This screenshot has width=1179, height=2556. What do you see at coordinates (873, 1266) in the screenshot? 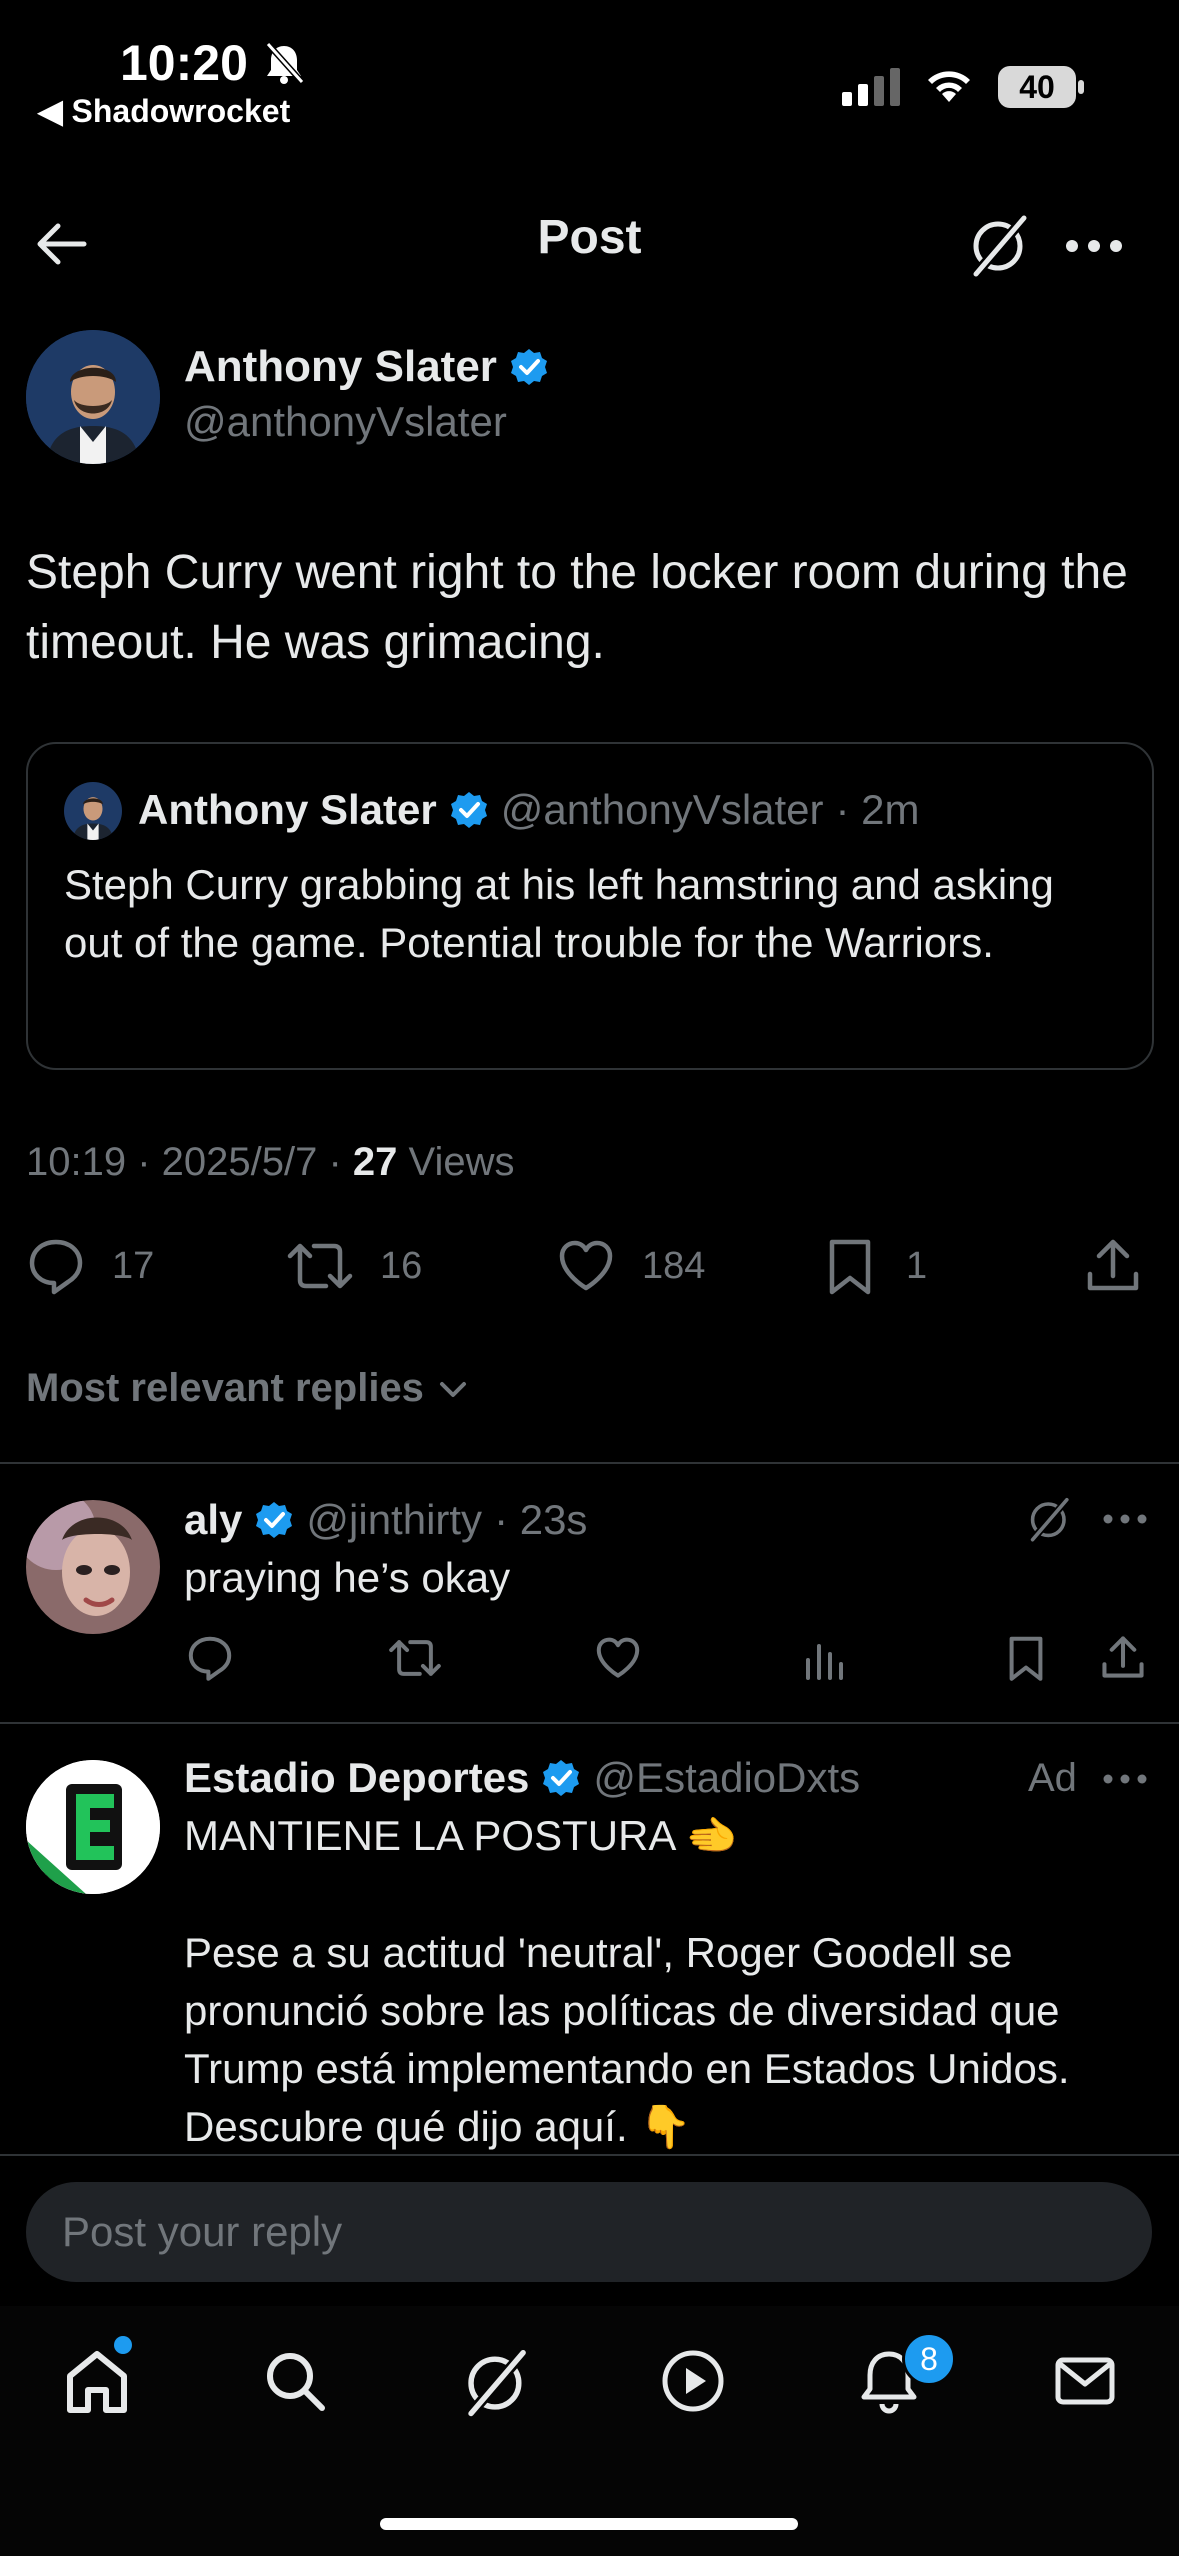
I see `bookmark-action: 1` at bounding box center [873, 1266].